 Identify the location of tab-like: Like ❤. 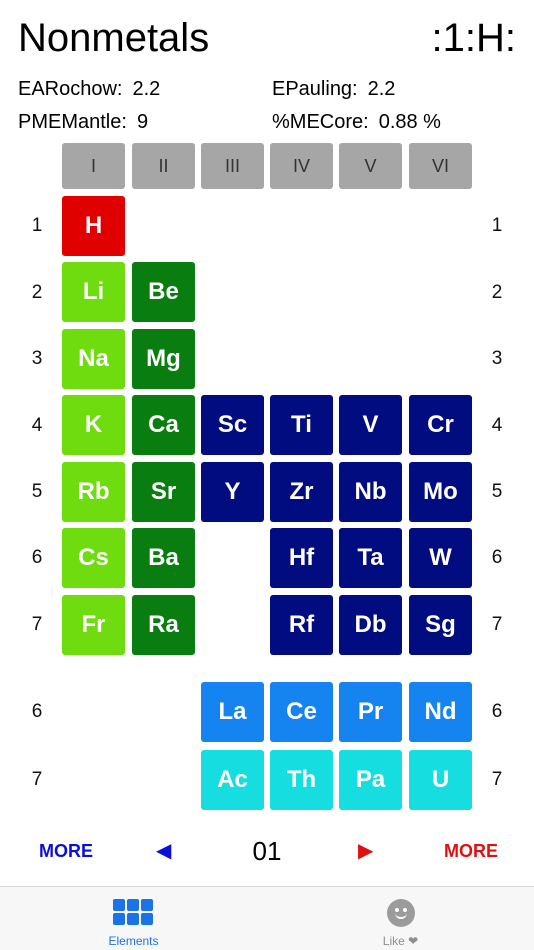
(400, 918).